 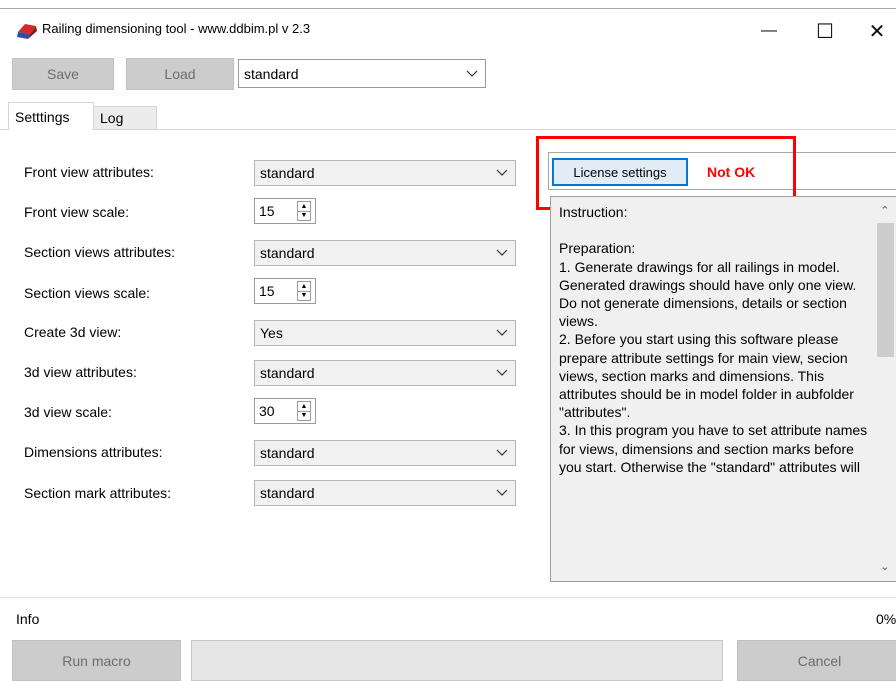 I want to click on create-3d-view-select: Yes, so click(x=385, y=333).